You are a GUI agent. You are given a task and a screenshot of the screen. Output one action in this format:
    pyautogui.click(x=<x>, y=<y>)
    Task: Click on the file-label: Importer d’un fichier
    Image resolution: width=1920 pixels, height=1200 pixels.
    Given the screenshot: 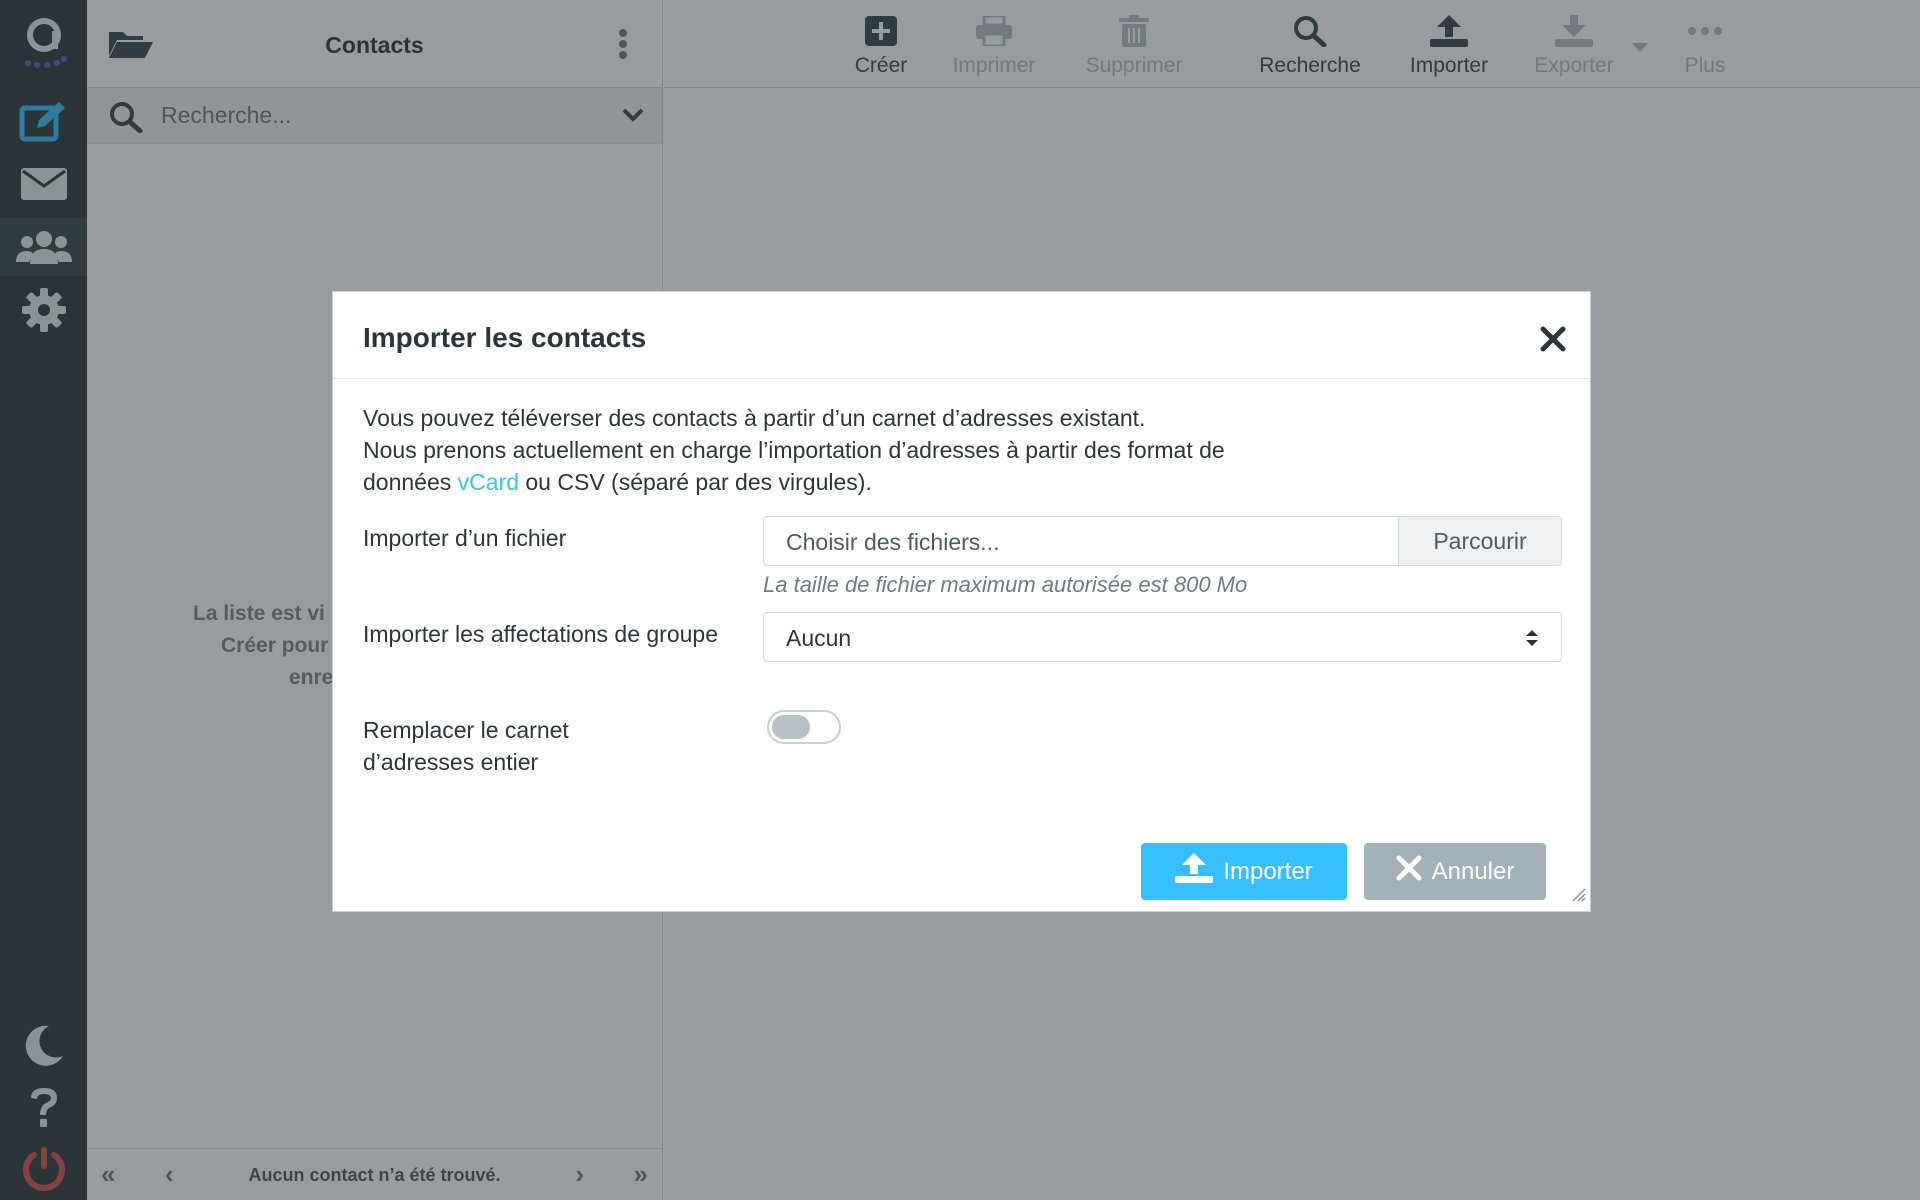 What is the action you would take?
    pyautogui.click(x=465, y=538)
    